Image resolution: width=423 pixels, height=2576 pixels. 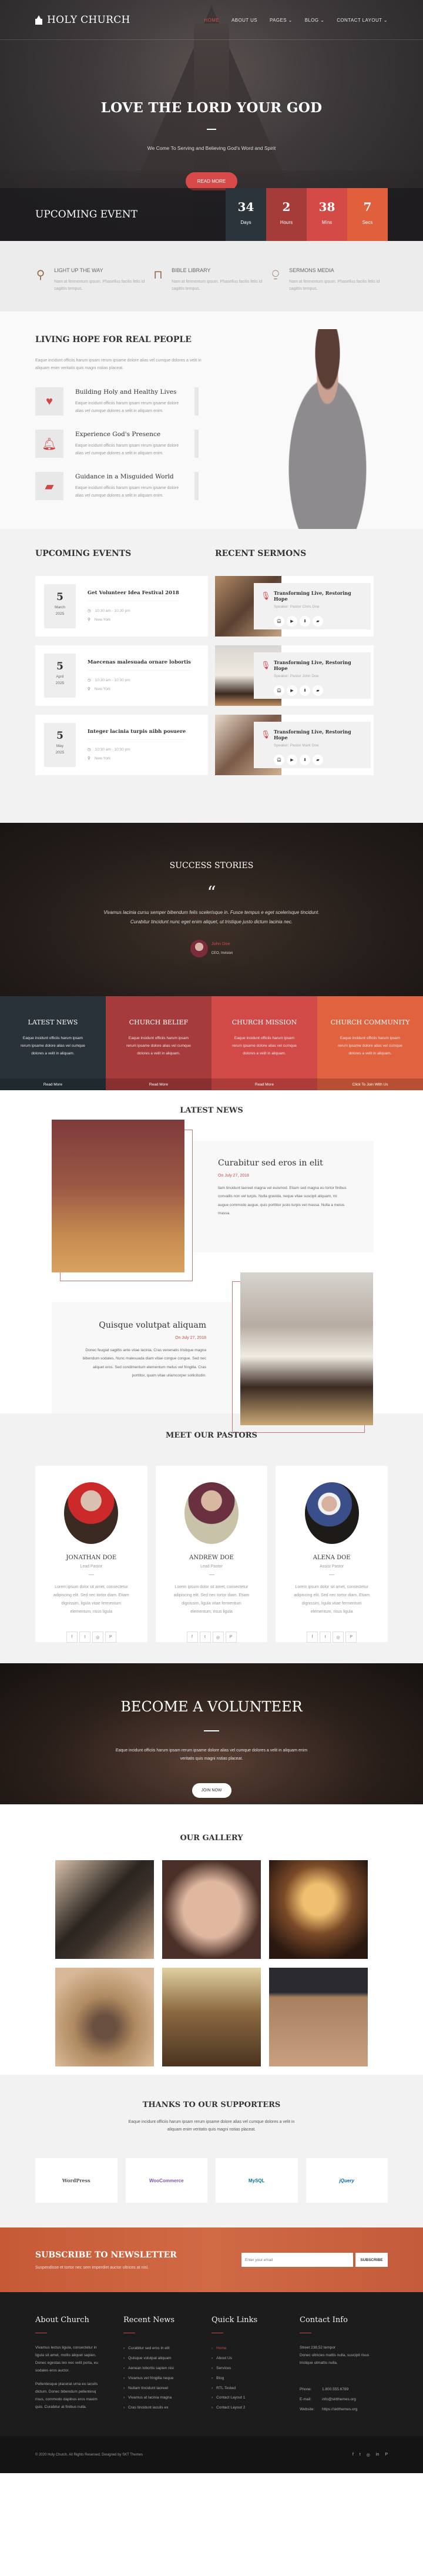 I want to click on join-now-button: JOIN NOW, so click(x=211, y=1790).